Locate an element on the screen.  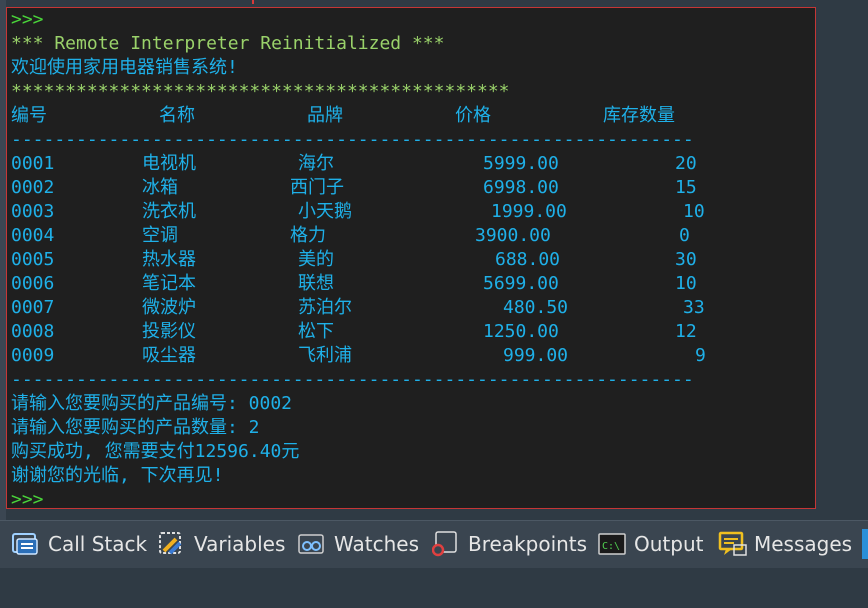
row-id: 0005 is located at coordinates (33, 259).